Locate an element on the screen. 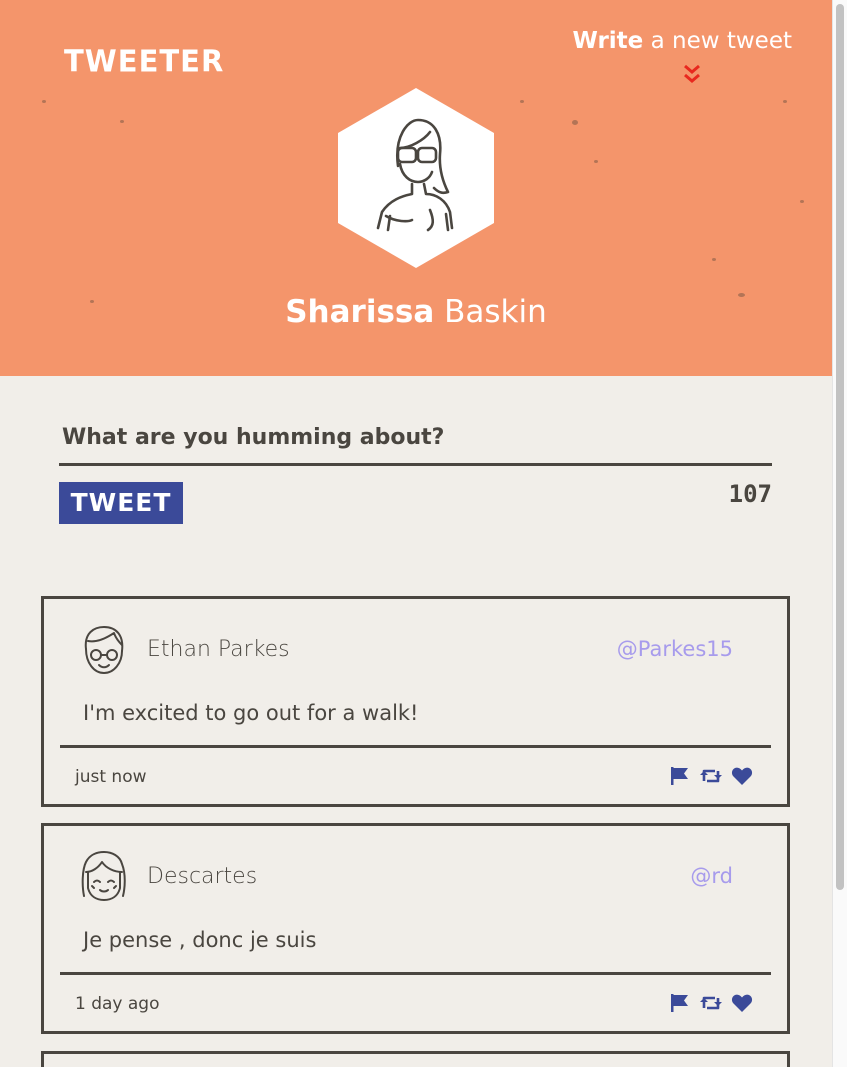 The width and height of the screenshot is (847, 1067). write-link-bold: Write is located at coordinates (608, 41).